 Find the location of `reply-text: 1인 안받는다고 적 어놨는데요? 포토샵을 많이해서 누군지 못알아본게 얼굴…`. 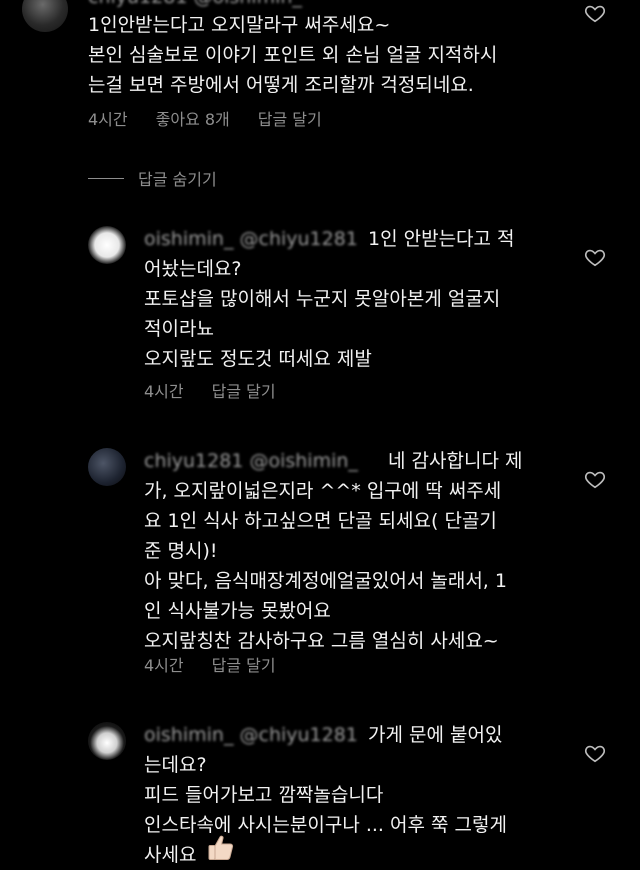

reply-text: 1인 안받는다고 적 어놨는데요? 포토샵을 많이해서 누군지 못알아본게 얼굴… is located at coordinates (329, 299).